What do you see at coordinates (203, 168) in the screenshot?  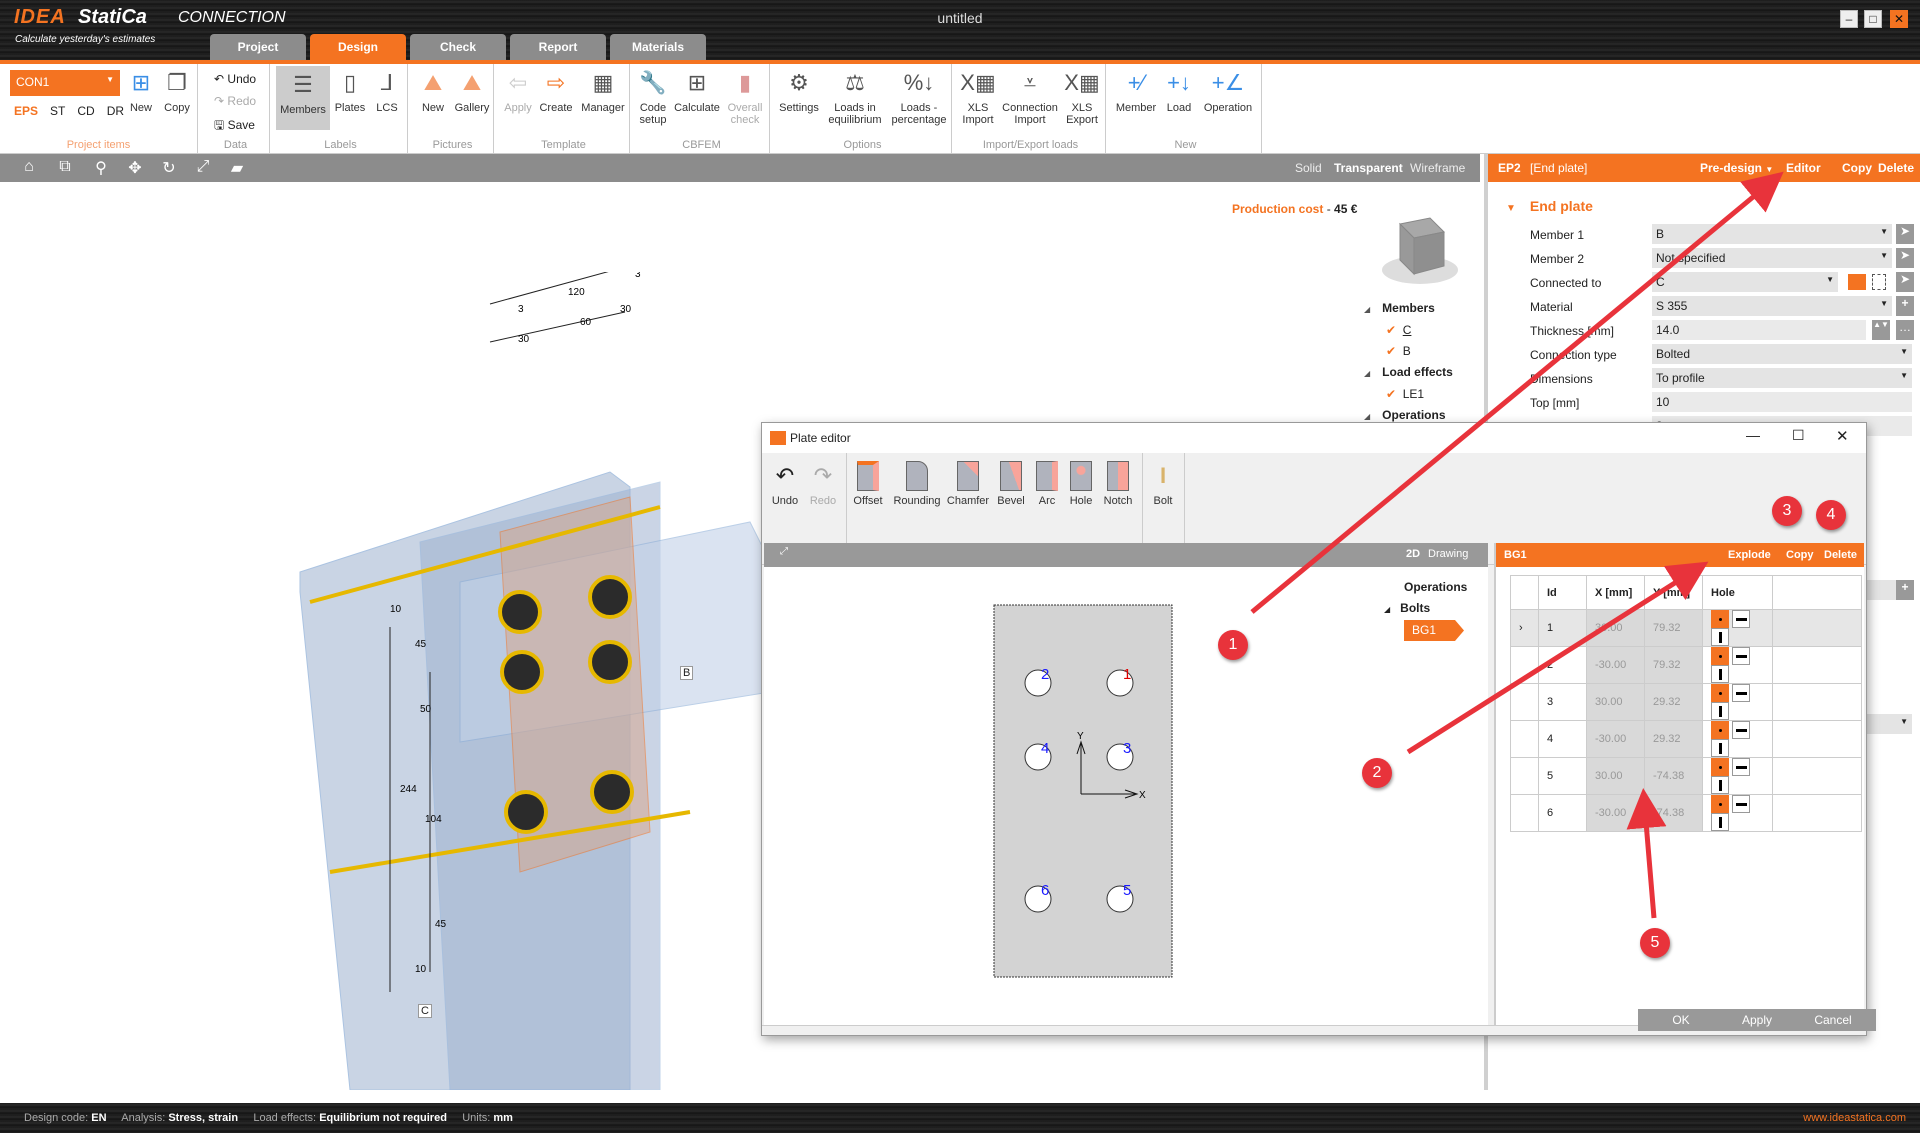 I see `zoom-extents-icon: ⤢` at bounding box center [203, 168].